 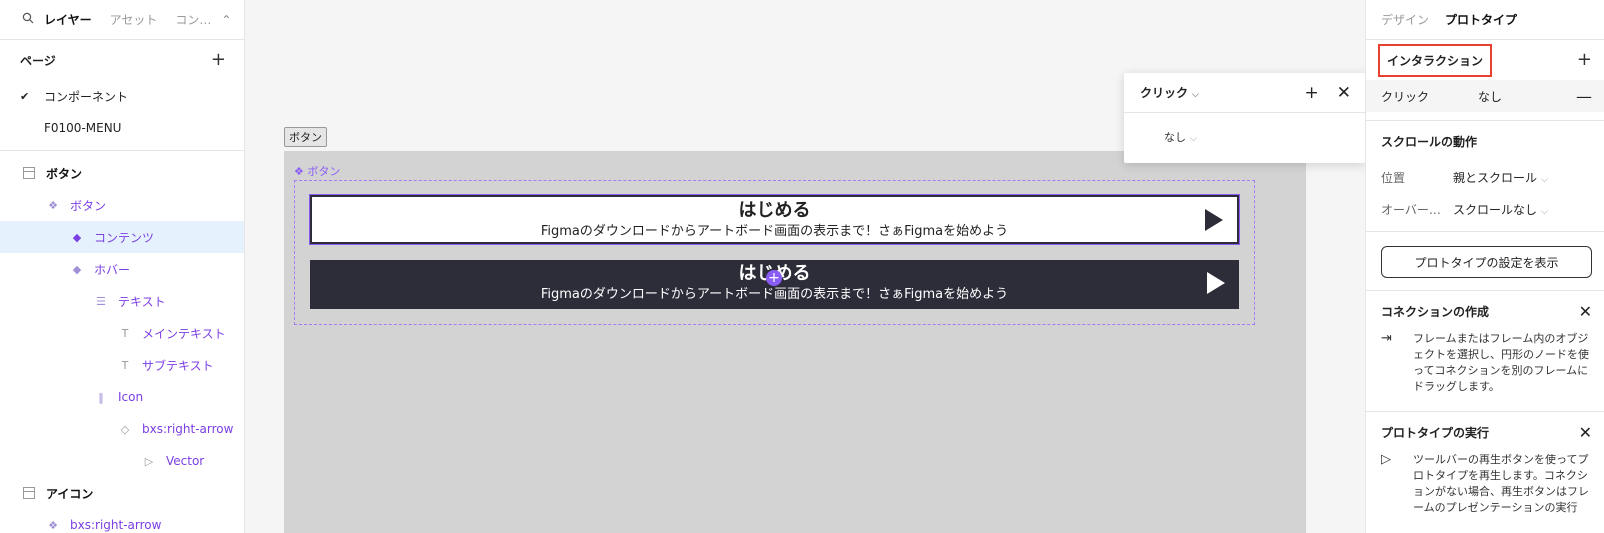 I want to click on run-title: プロトタイプの実行, so click(x=1435, y=432).